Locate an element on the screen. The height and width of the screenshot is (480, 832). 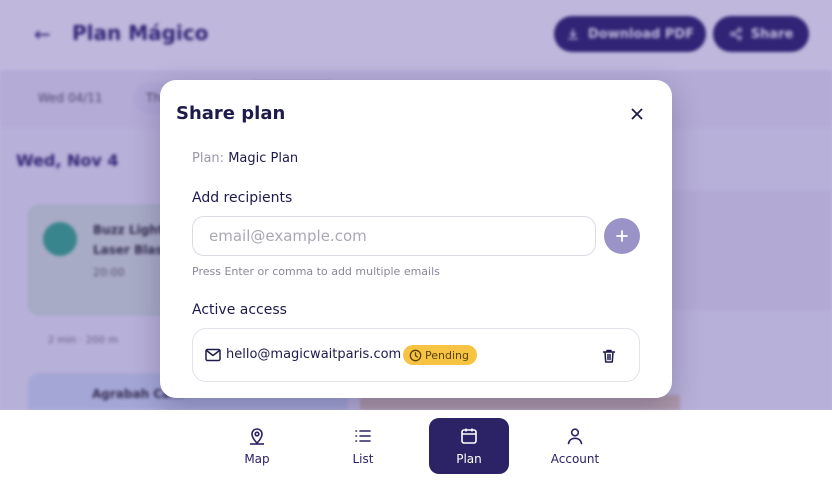
calendar-icon is located at coordinates (469, 436).